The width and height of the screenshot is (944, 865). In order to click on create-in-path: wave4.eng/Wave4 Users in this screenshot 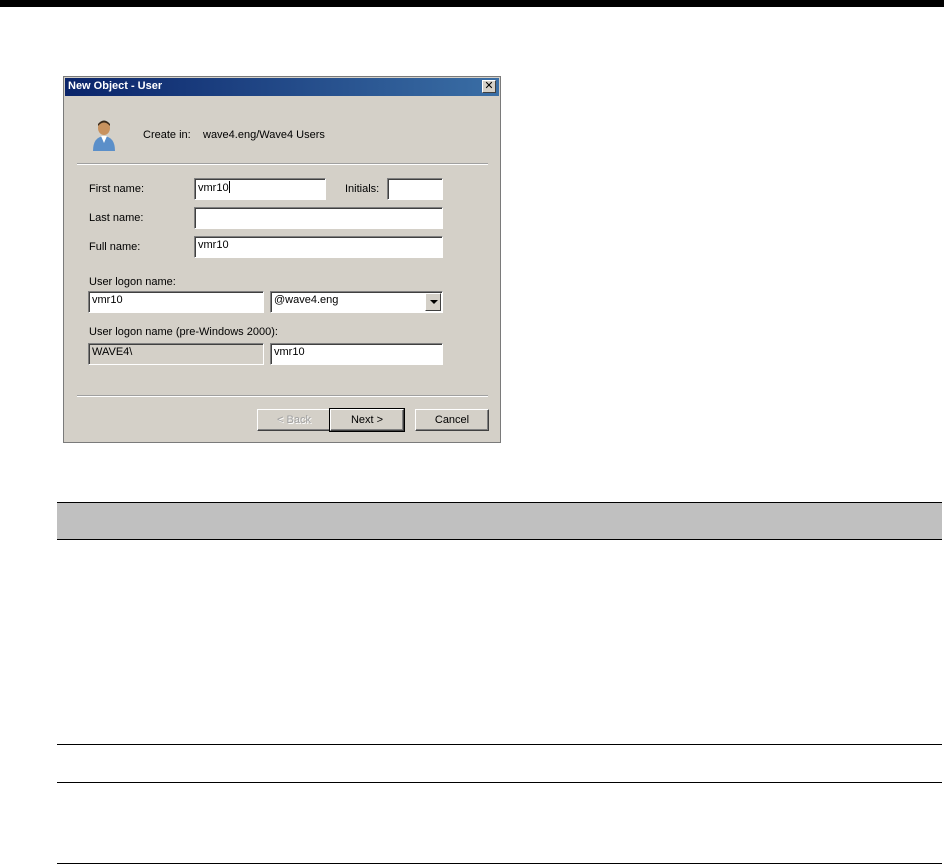, I will do `click(264, 135)`.